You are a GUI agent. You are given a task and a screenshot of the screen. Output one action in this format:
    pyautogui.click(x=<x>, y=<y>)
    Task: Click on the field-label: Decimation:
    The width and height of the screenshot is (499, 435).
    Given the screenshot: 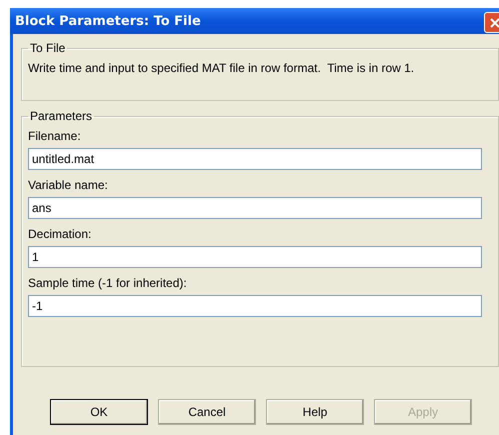 What is the action you would take?
    pyautogui.click(x=60, y=234)
    